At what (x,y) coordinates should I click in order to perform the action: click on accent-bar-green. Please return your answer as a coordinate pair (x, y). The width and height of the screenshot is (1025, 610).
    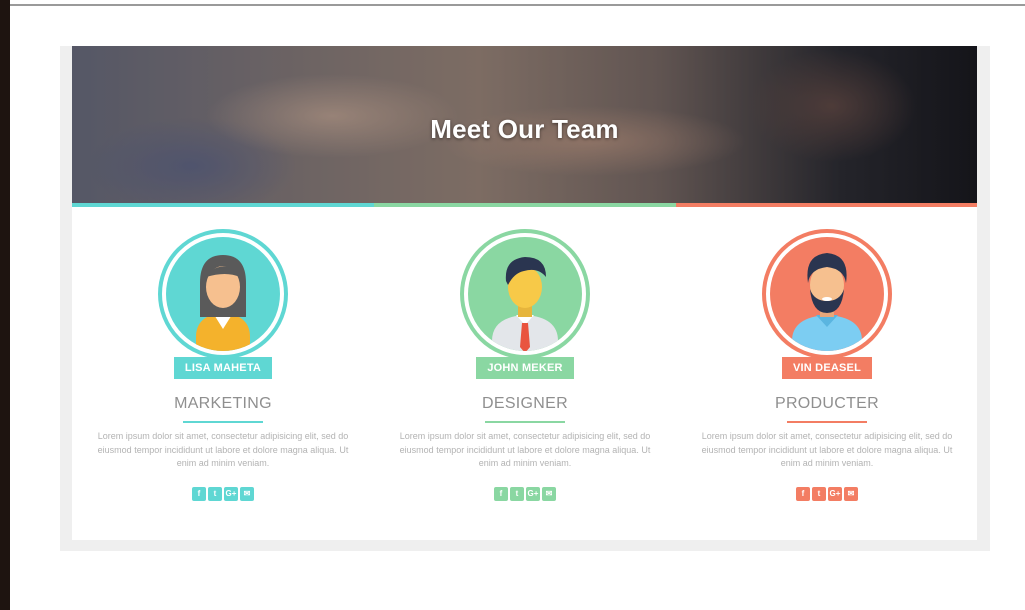
    Looking at the image, I should click on (525, 205).